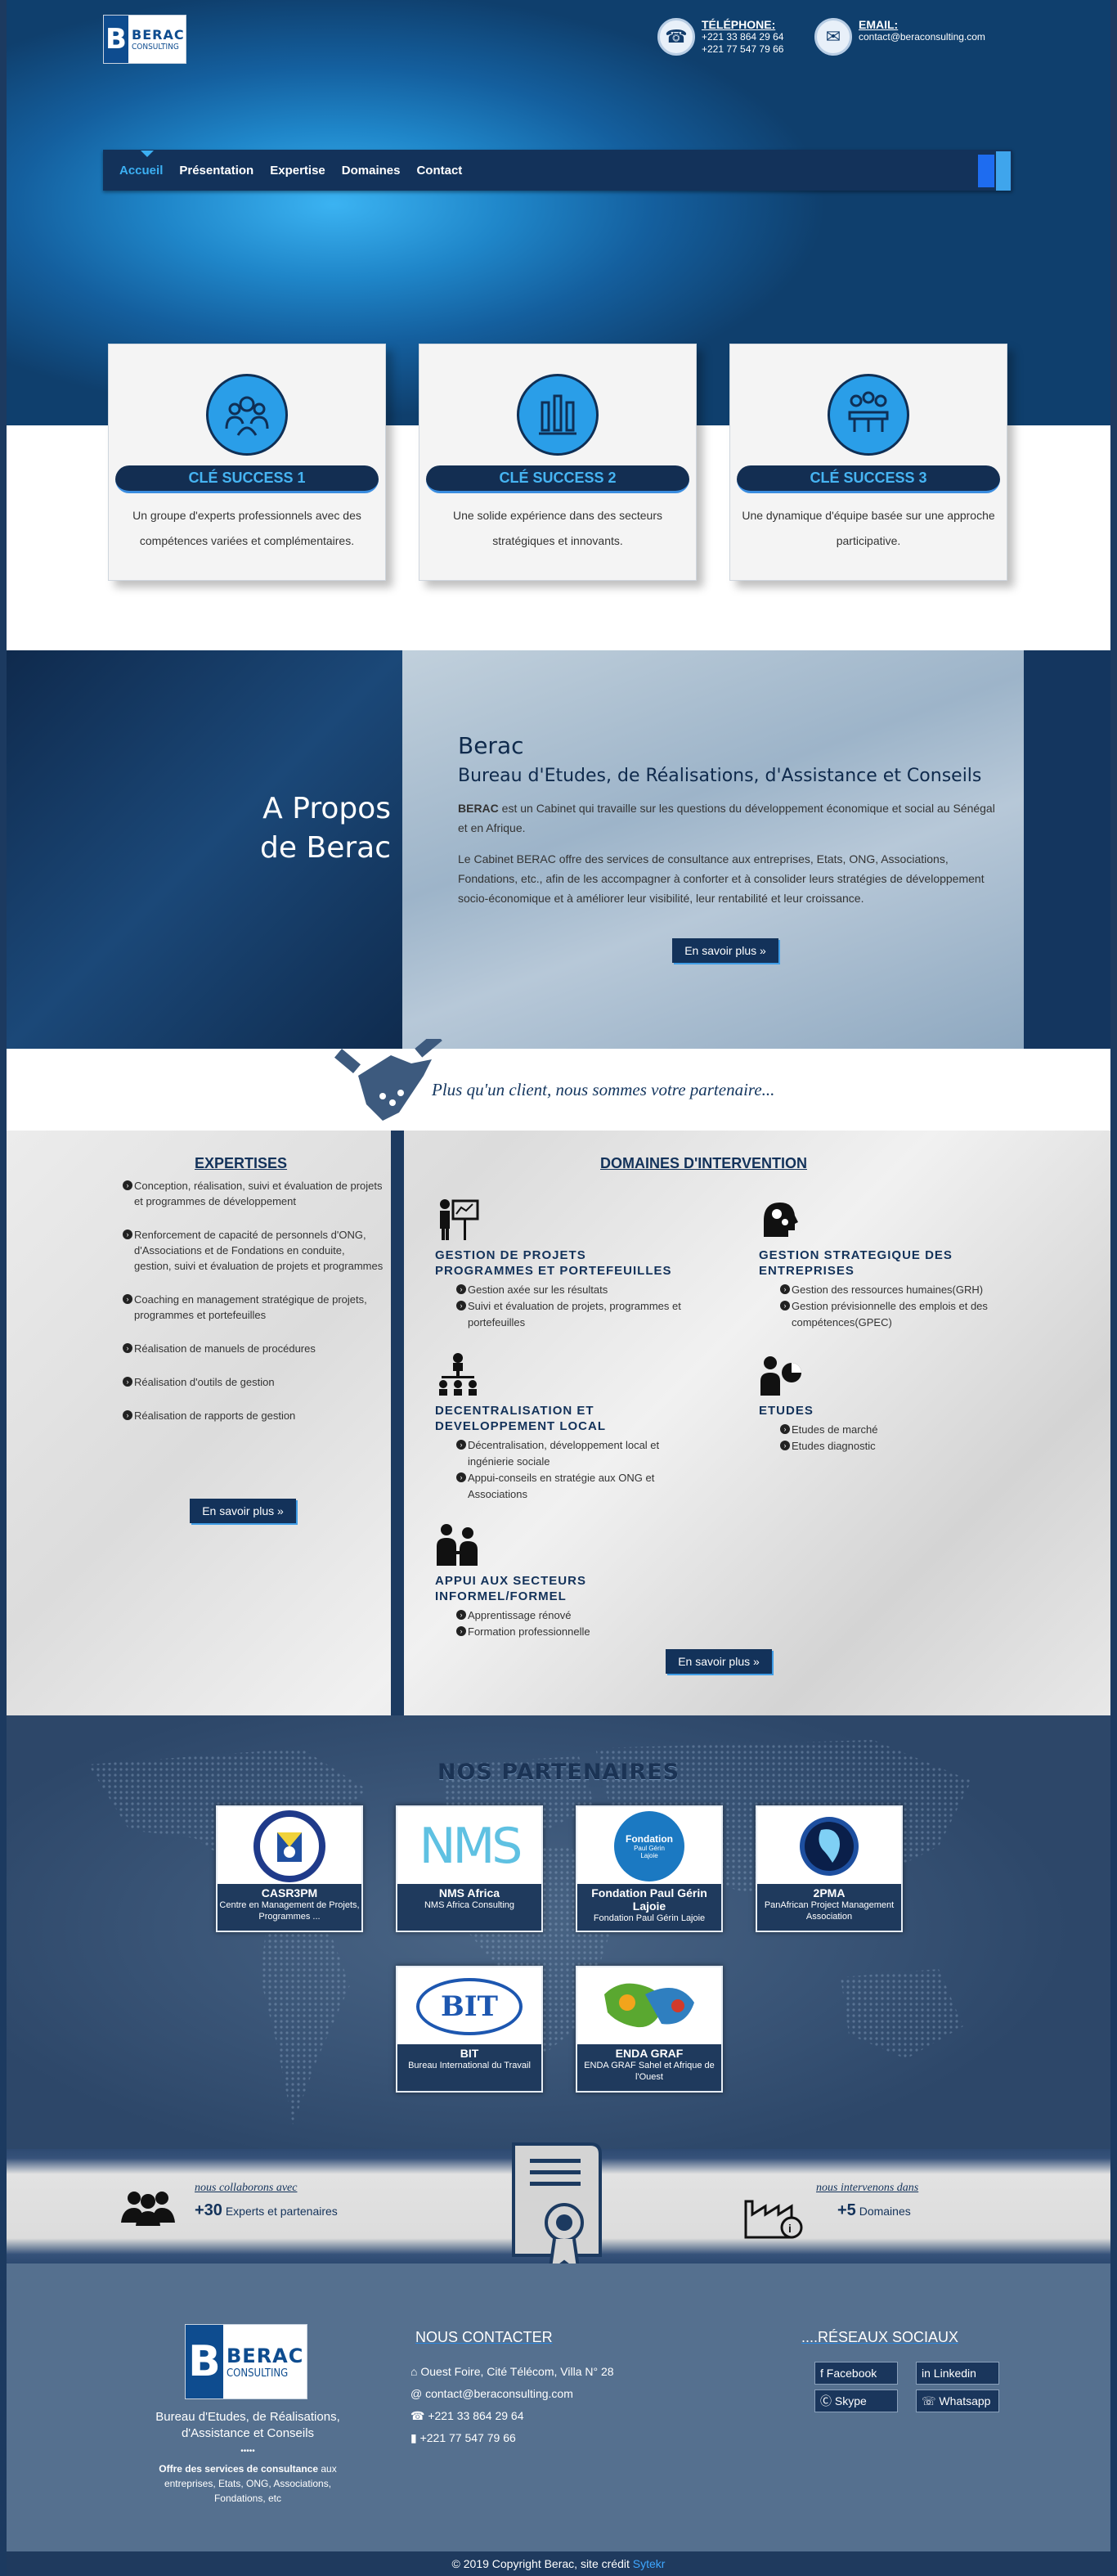  What do you see at coordinates (649, 1852) in the screenshot?
I see `fondation-logo-sub: Paul Gérin Lajoie` at bounding box center [649, 1852].